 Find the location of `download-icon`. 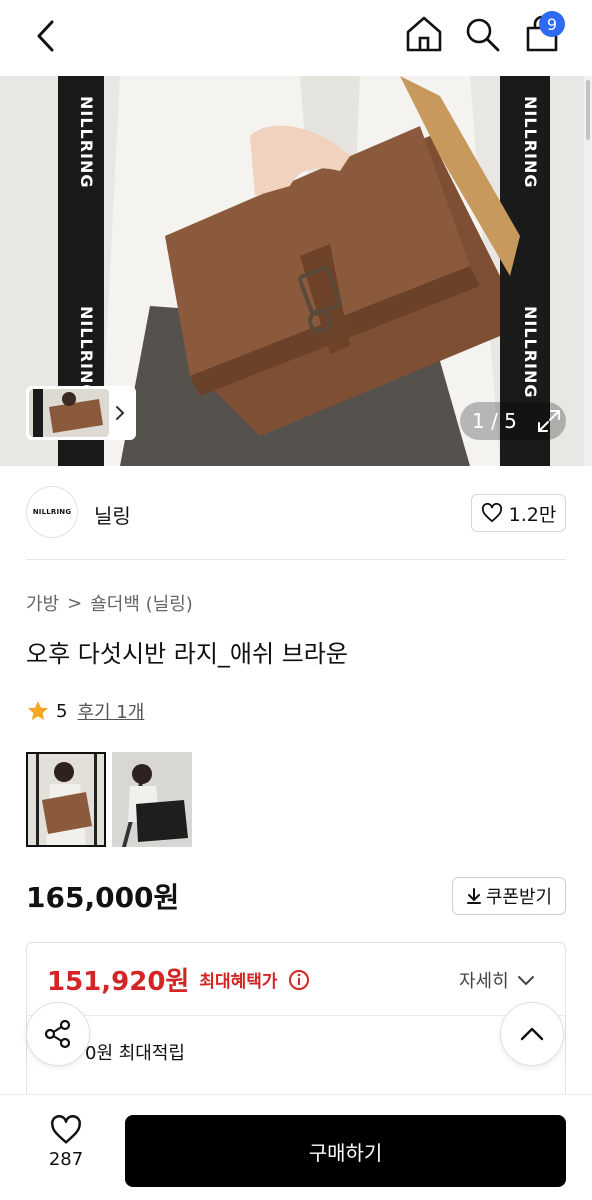

download-icon is located at coordinates (473, 896).